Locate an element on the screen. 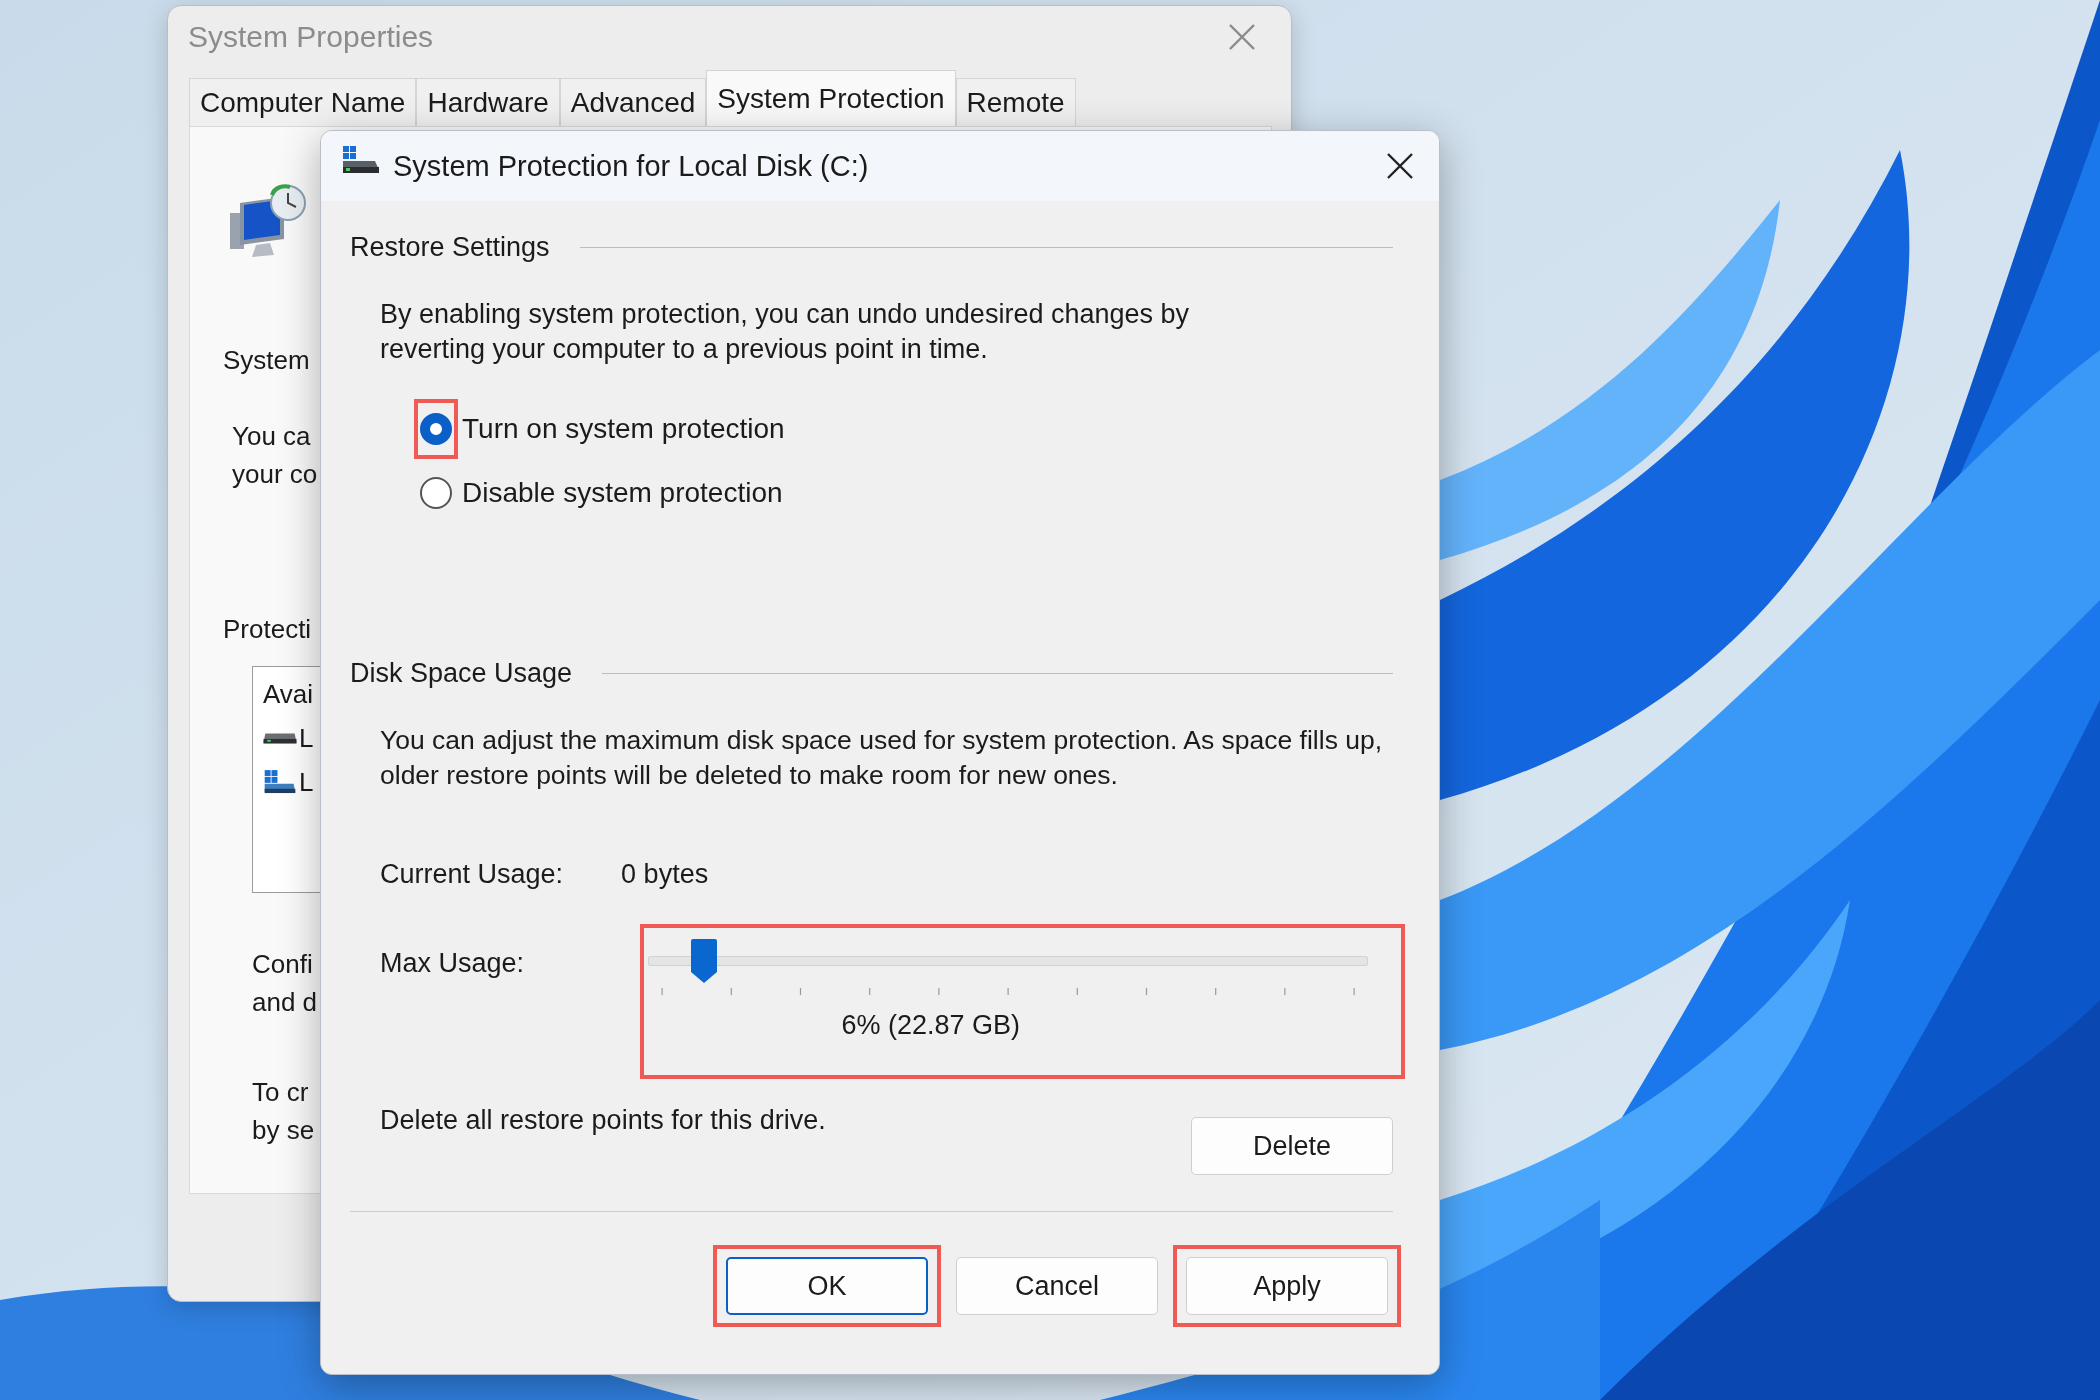  description-text: Confi is located at coordinates (283, 964).